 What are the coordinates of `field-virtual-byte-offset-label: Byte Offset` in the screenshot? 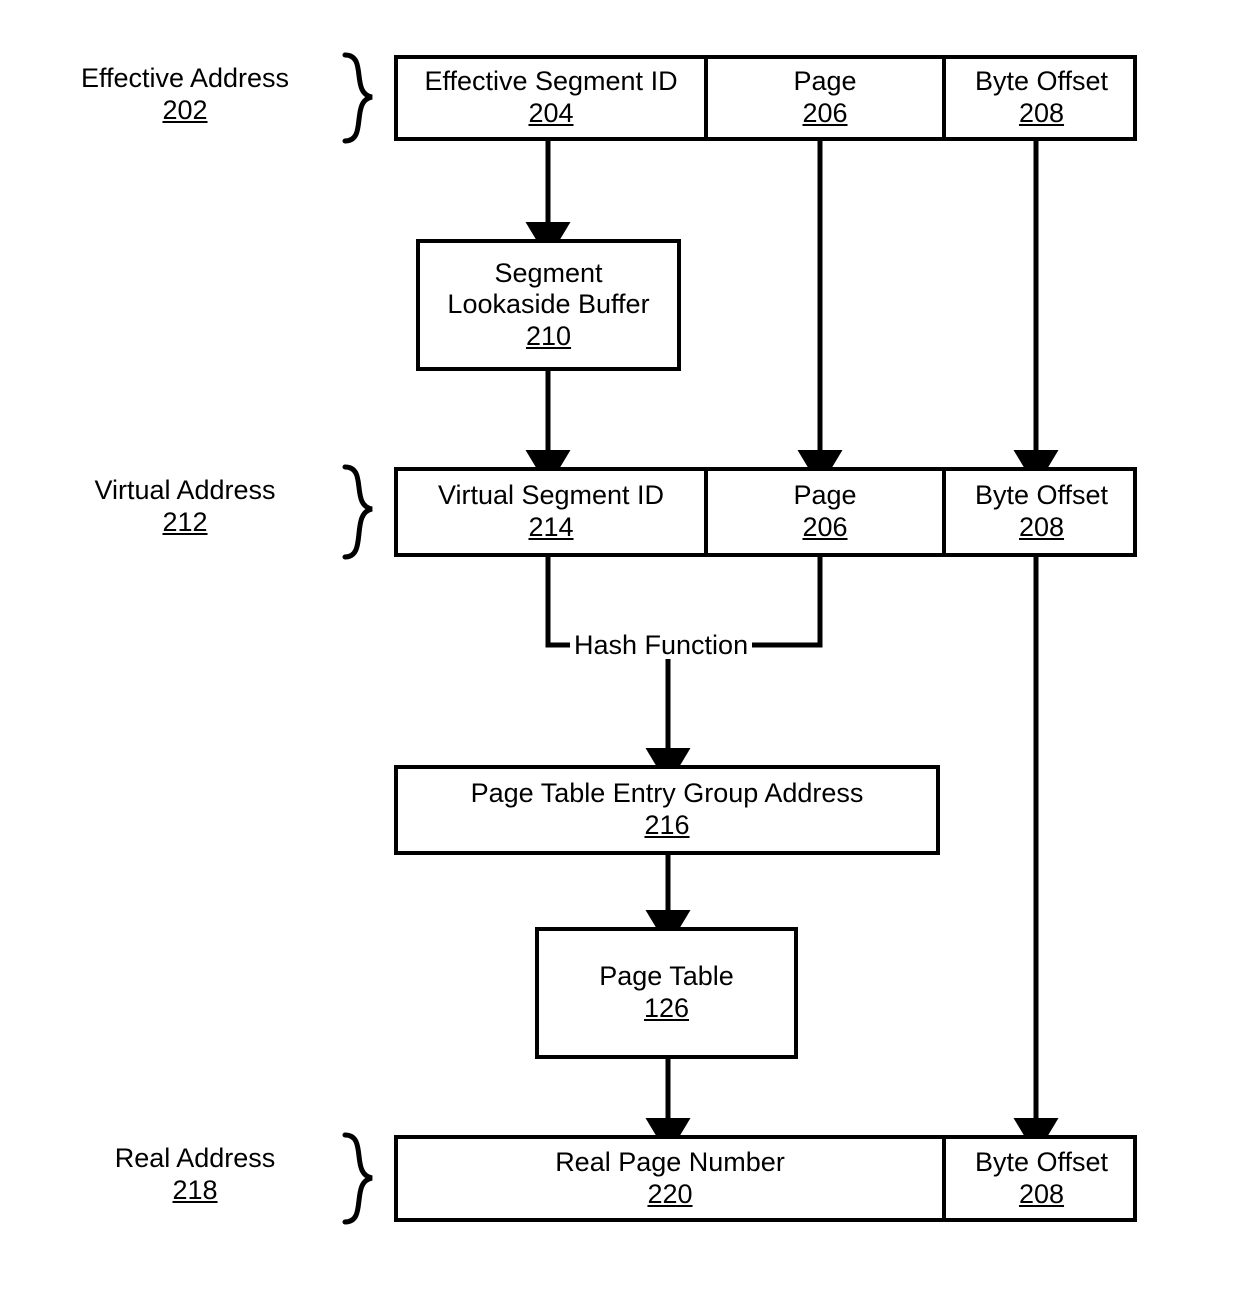 It's located at (1041, 495).